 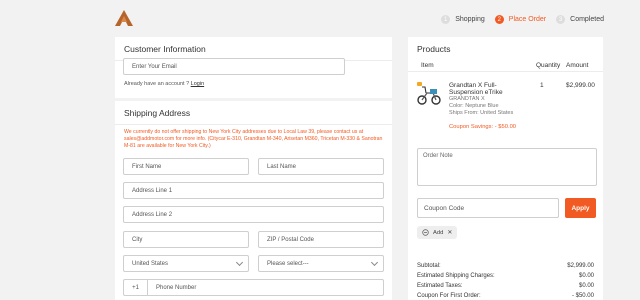 What do you see at coordinates (429, 94) in the screenshot?
I see `product-image` at bounding box center [429, 94].